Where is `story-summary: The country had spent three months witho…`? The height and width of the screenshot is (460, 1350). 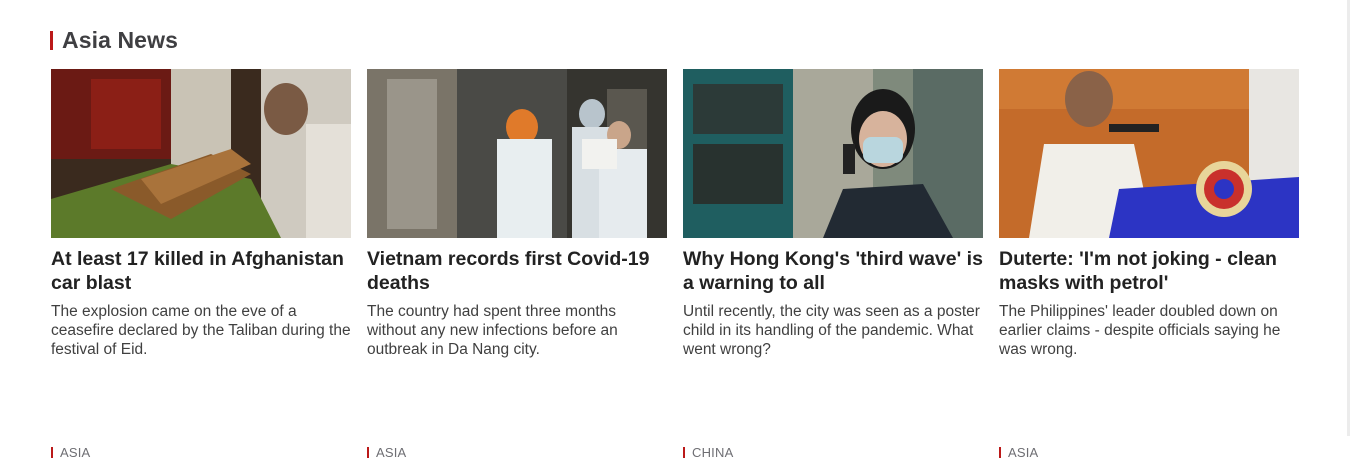
story-summary: The country had spent three months witho… is located at coordinates (492, 330).